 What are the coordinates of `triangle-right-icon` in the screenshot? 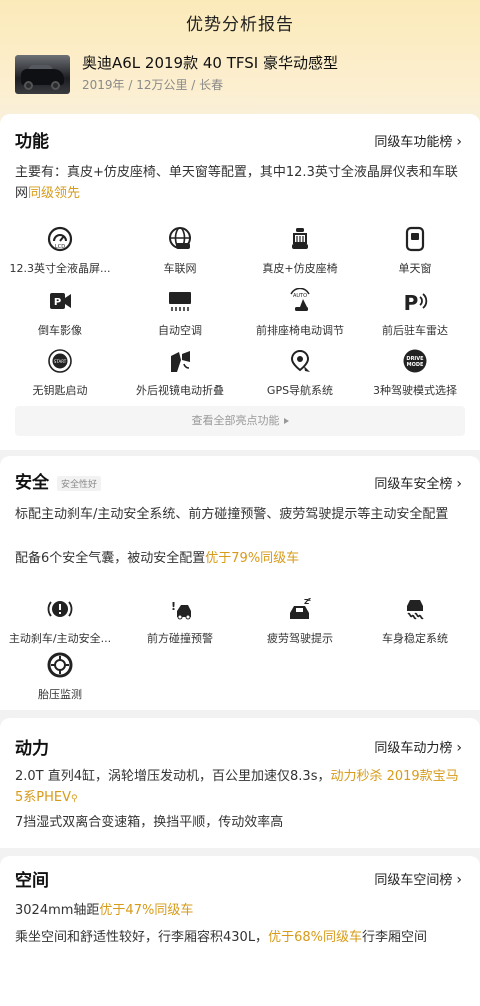 It's located at (286, 421).